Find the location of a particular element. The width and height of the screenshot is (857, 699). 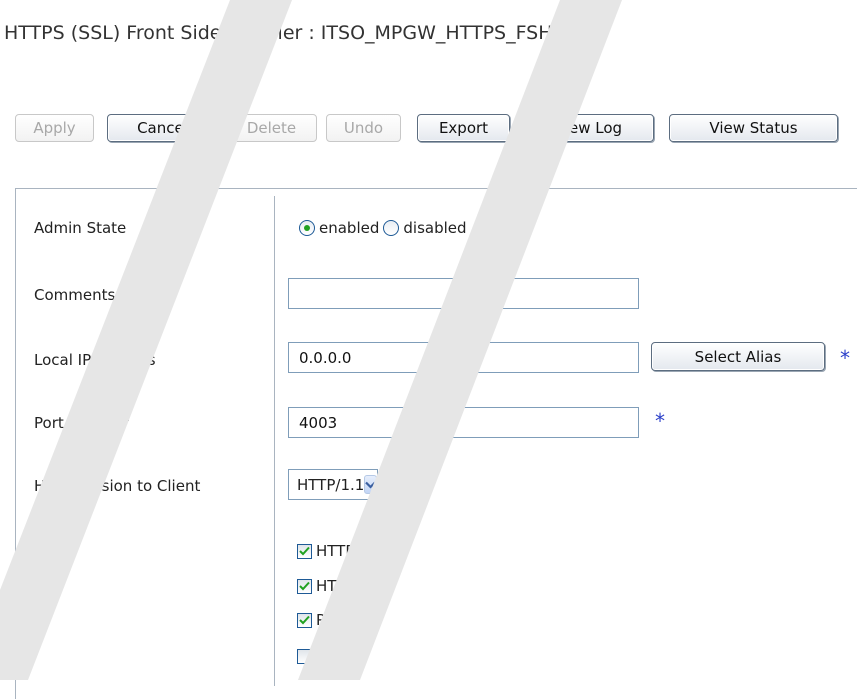

http-version-label: HTTP Version to Client is located at coordinates (117, 486).